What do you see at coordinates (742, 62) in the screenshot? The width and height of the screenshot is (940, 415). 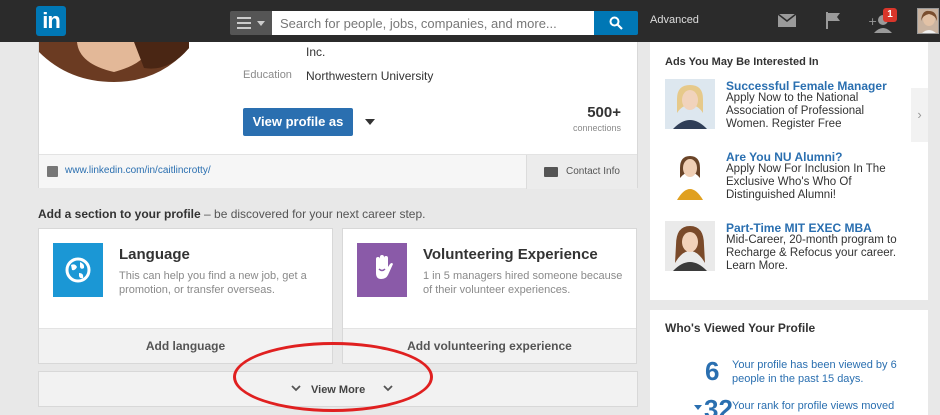 I see `ads-heading: Ads You May Be Interested In` at bounding box center [742, 62].